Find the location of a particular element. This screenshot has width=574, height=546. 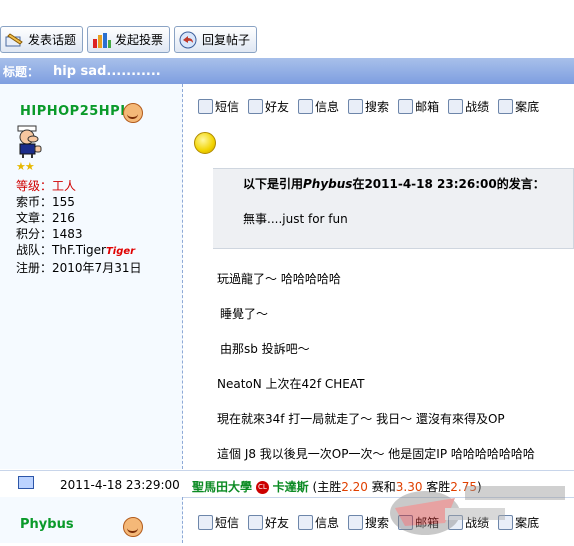

register-row: 注册：2010年7月31日 is located at coordinates (78, 268).